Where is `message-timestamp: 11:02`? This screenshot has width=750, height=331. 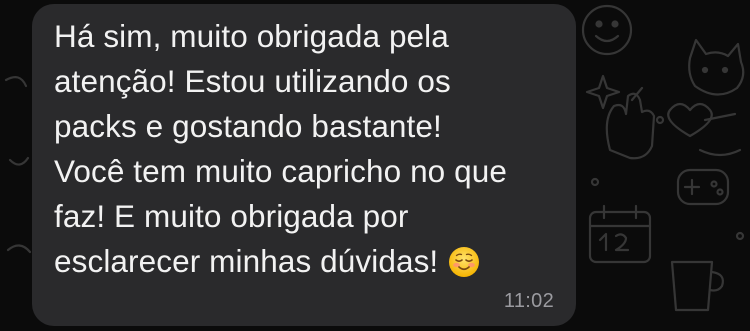 message-timestamp: 11:02 is located at coordinates (528, 301).